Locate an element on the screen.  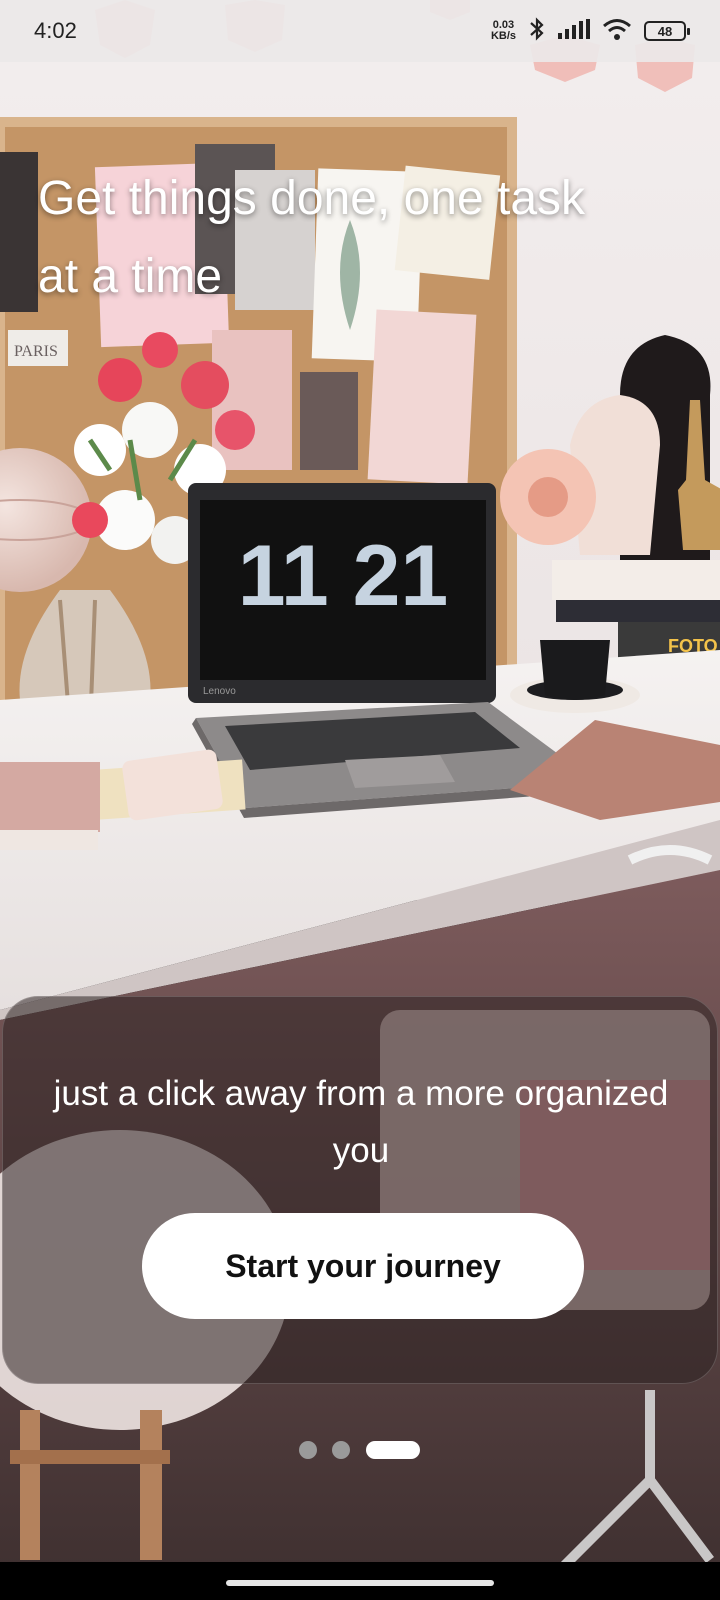
battery-icon: 48 is located at coordinates (667, 31).